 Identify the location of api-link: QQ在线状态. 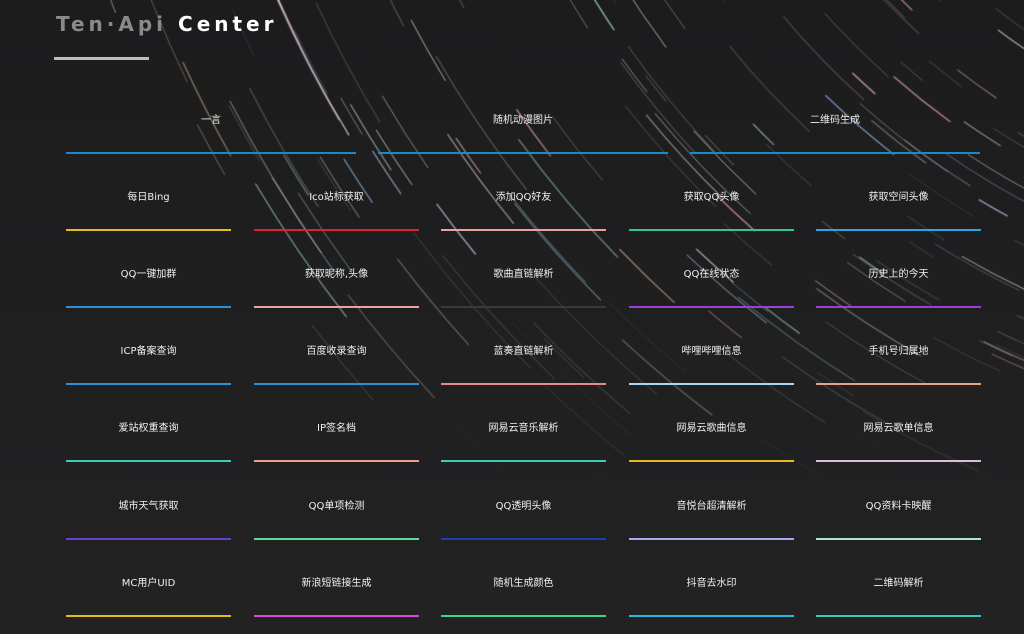
(711, 288).